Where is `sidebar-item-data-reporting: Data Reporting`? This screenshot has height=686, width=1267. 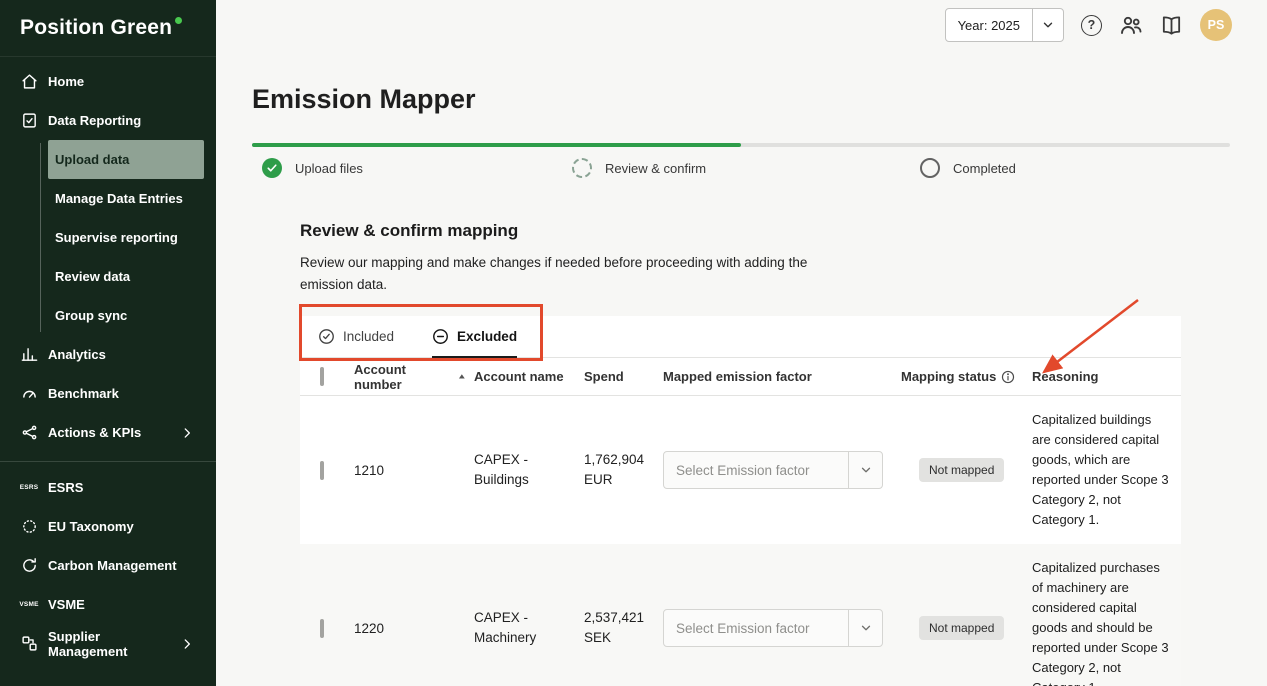
sidebar-item-data-reporting: Data Reporting is located at coordinates (108, 120).